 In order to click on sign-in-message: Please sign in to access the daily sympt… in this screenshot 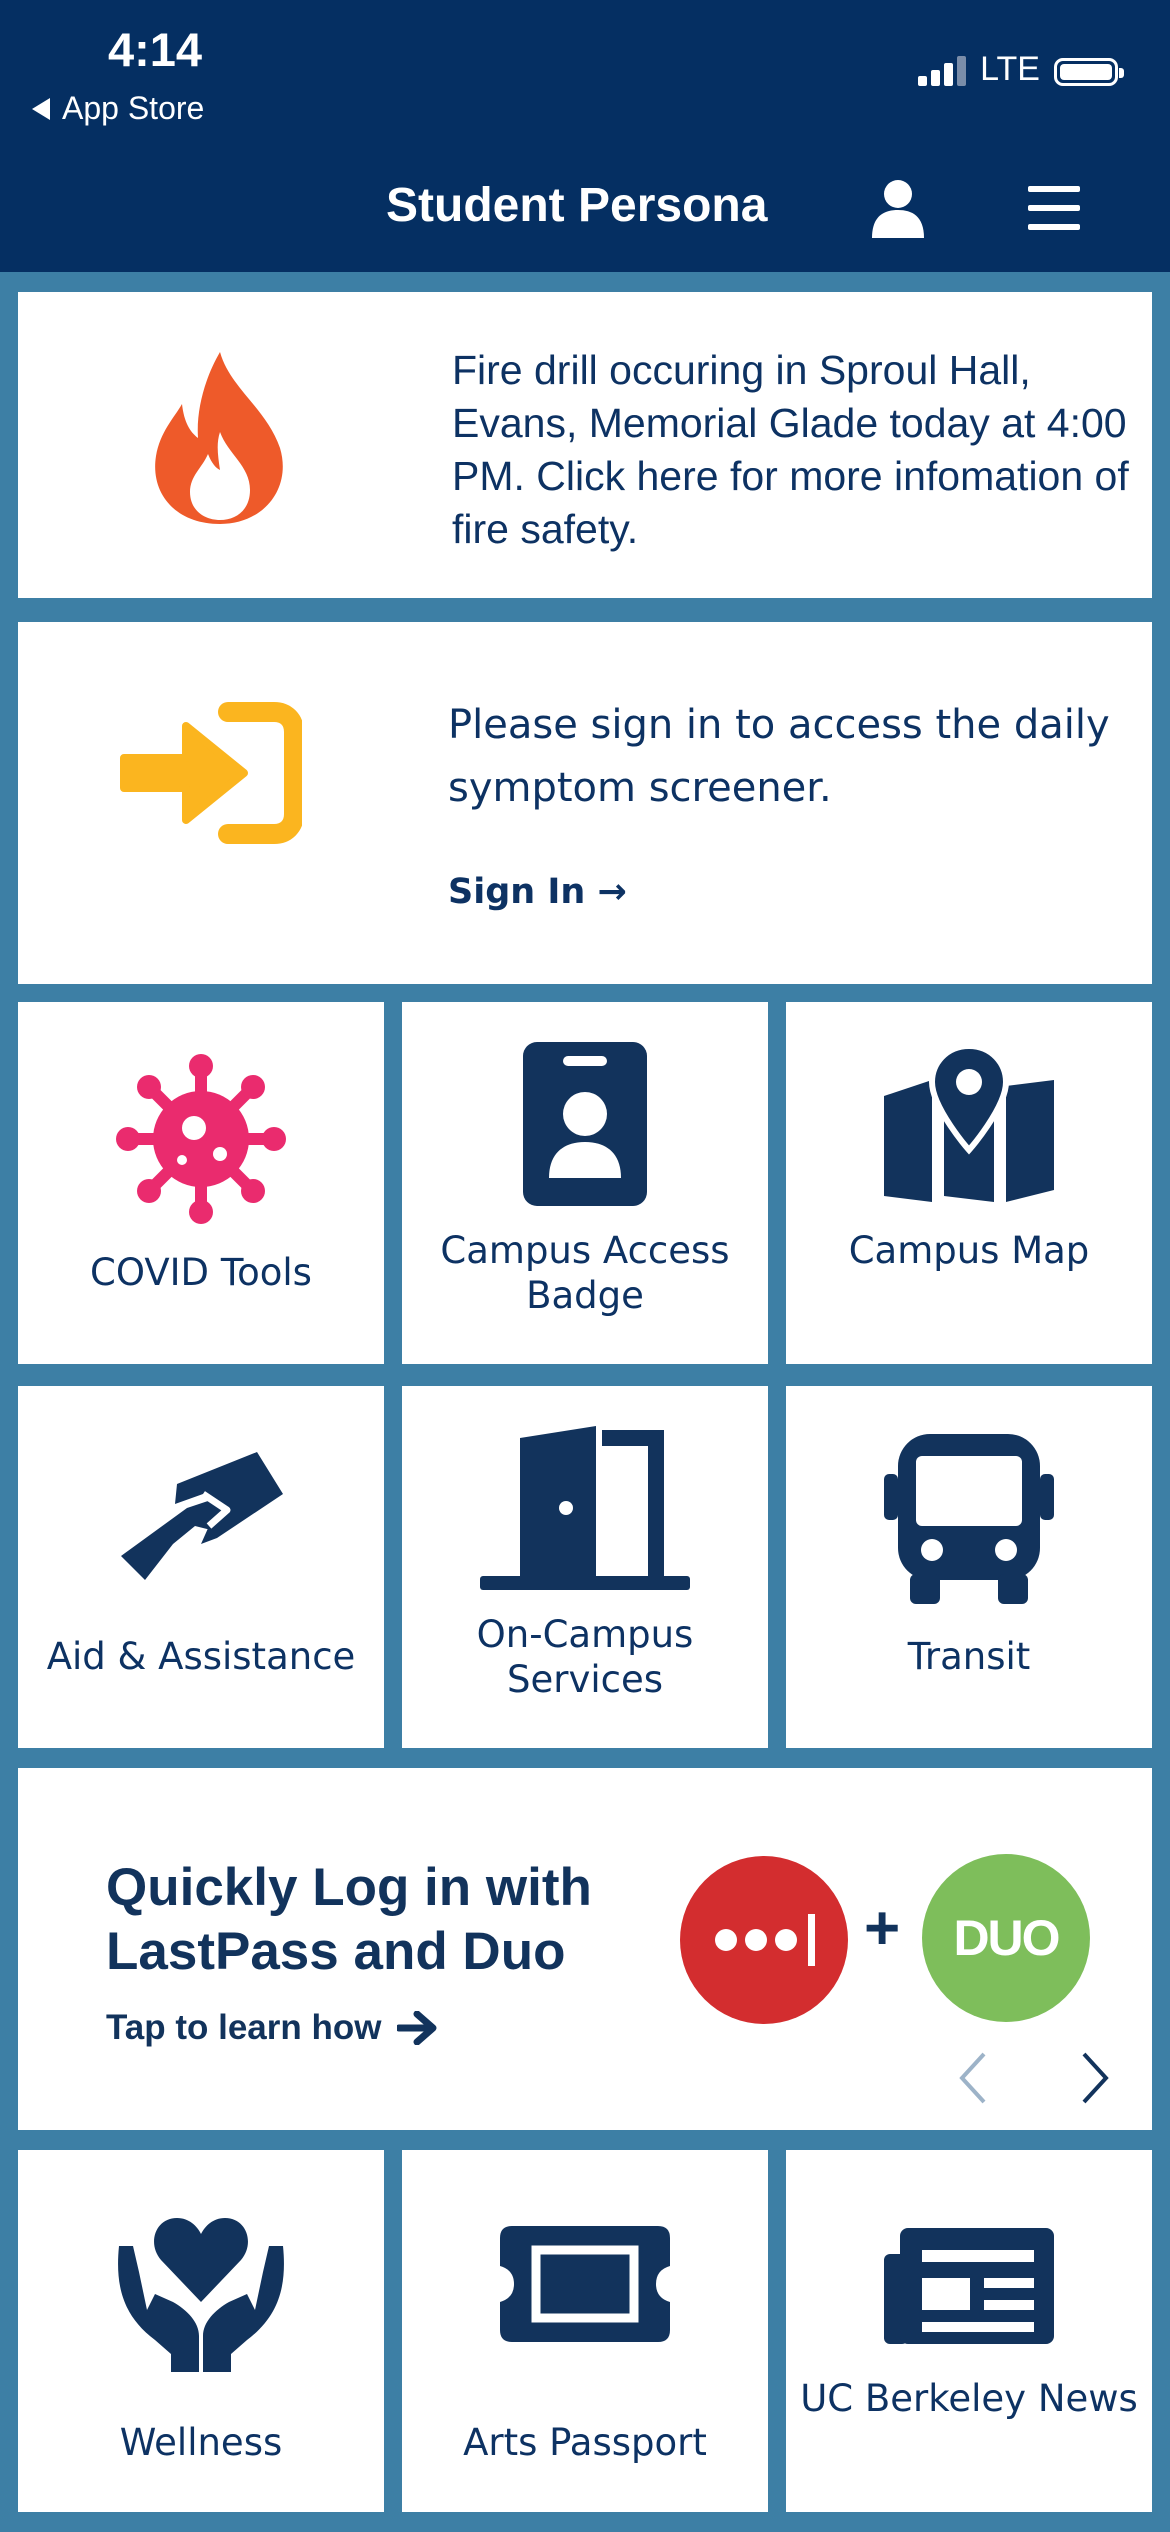, I will do `click(779, 756)`.